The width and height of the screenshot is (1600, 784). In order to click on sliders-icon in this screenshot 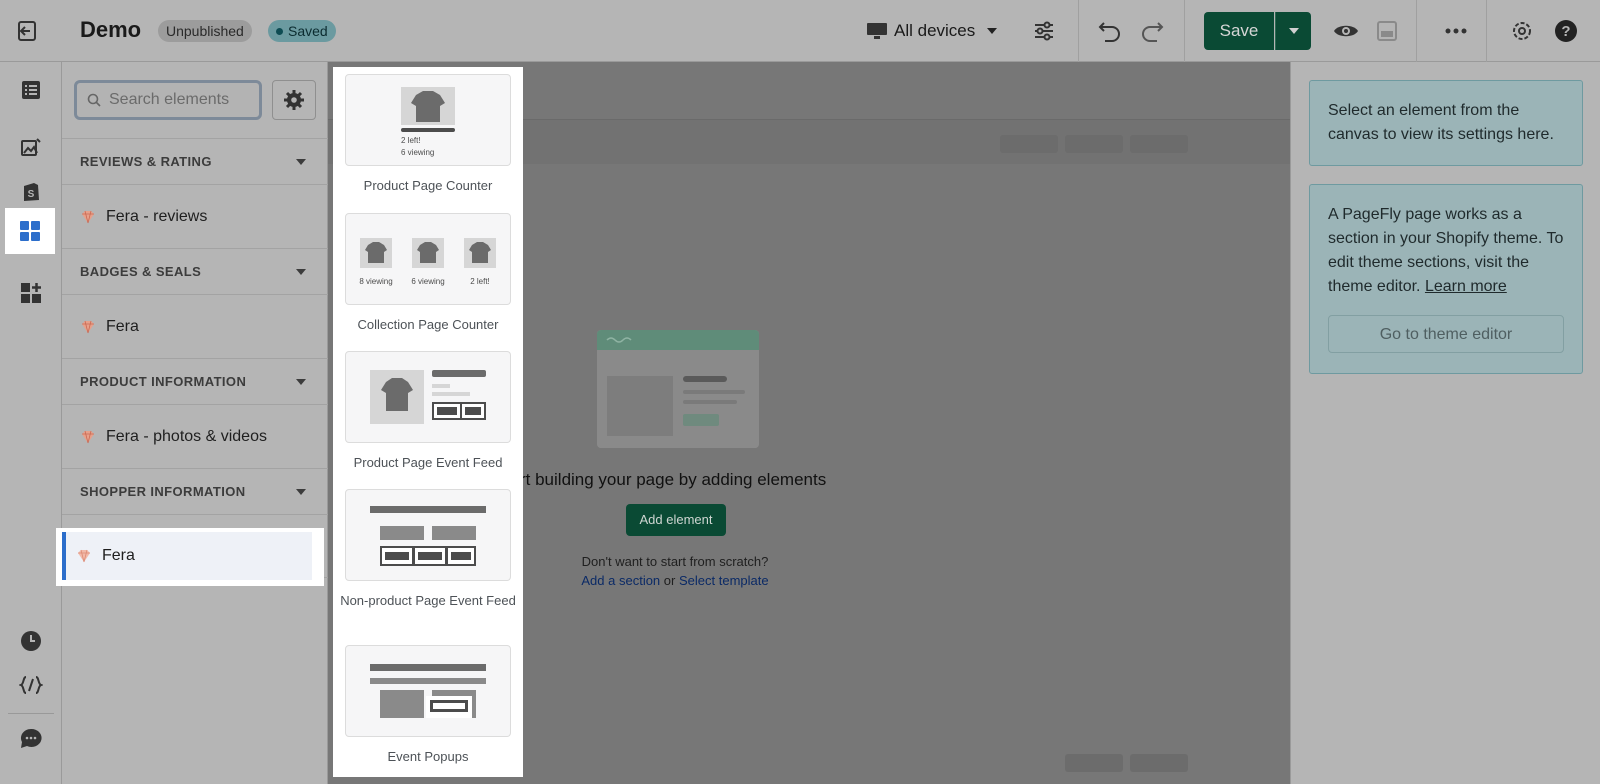, I will do `click(1044, 31)`.